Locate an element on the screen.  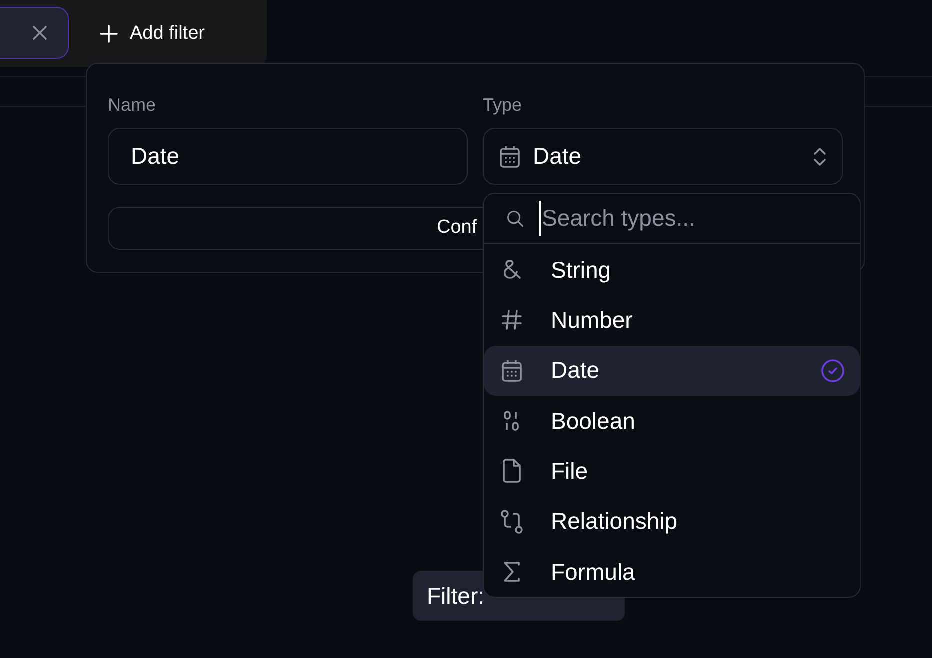
name-label: Name is located at coordinates (133, 105).